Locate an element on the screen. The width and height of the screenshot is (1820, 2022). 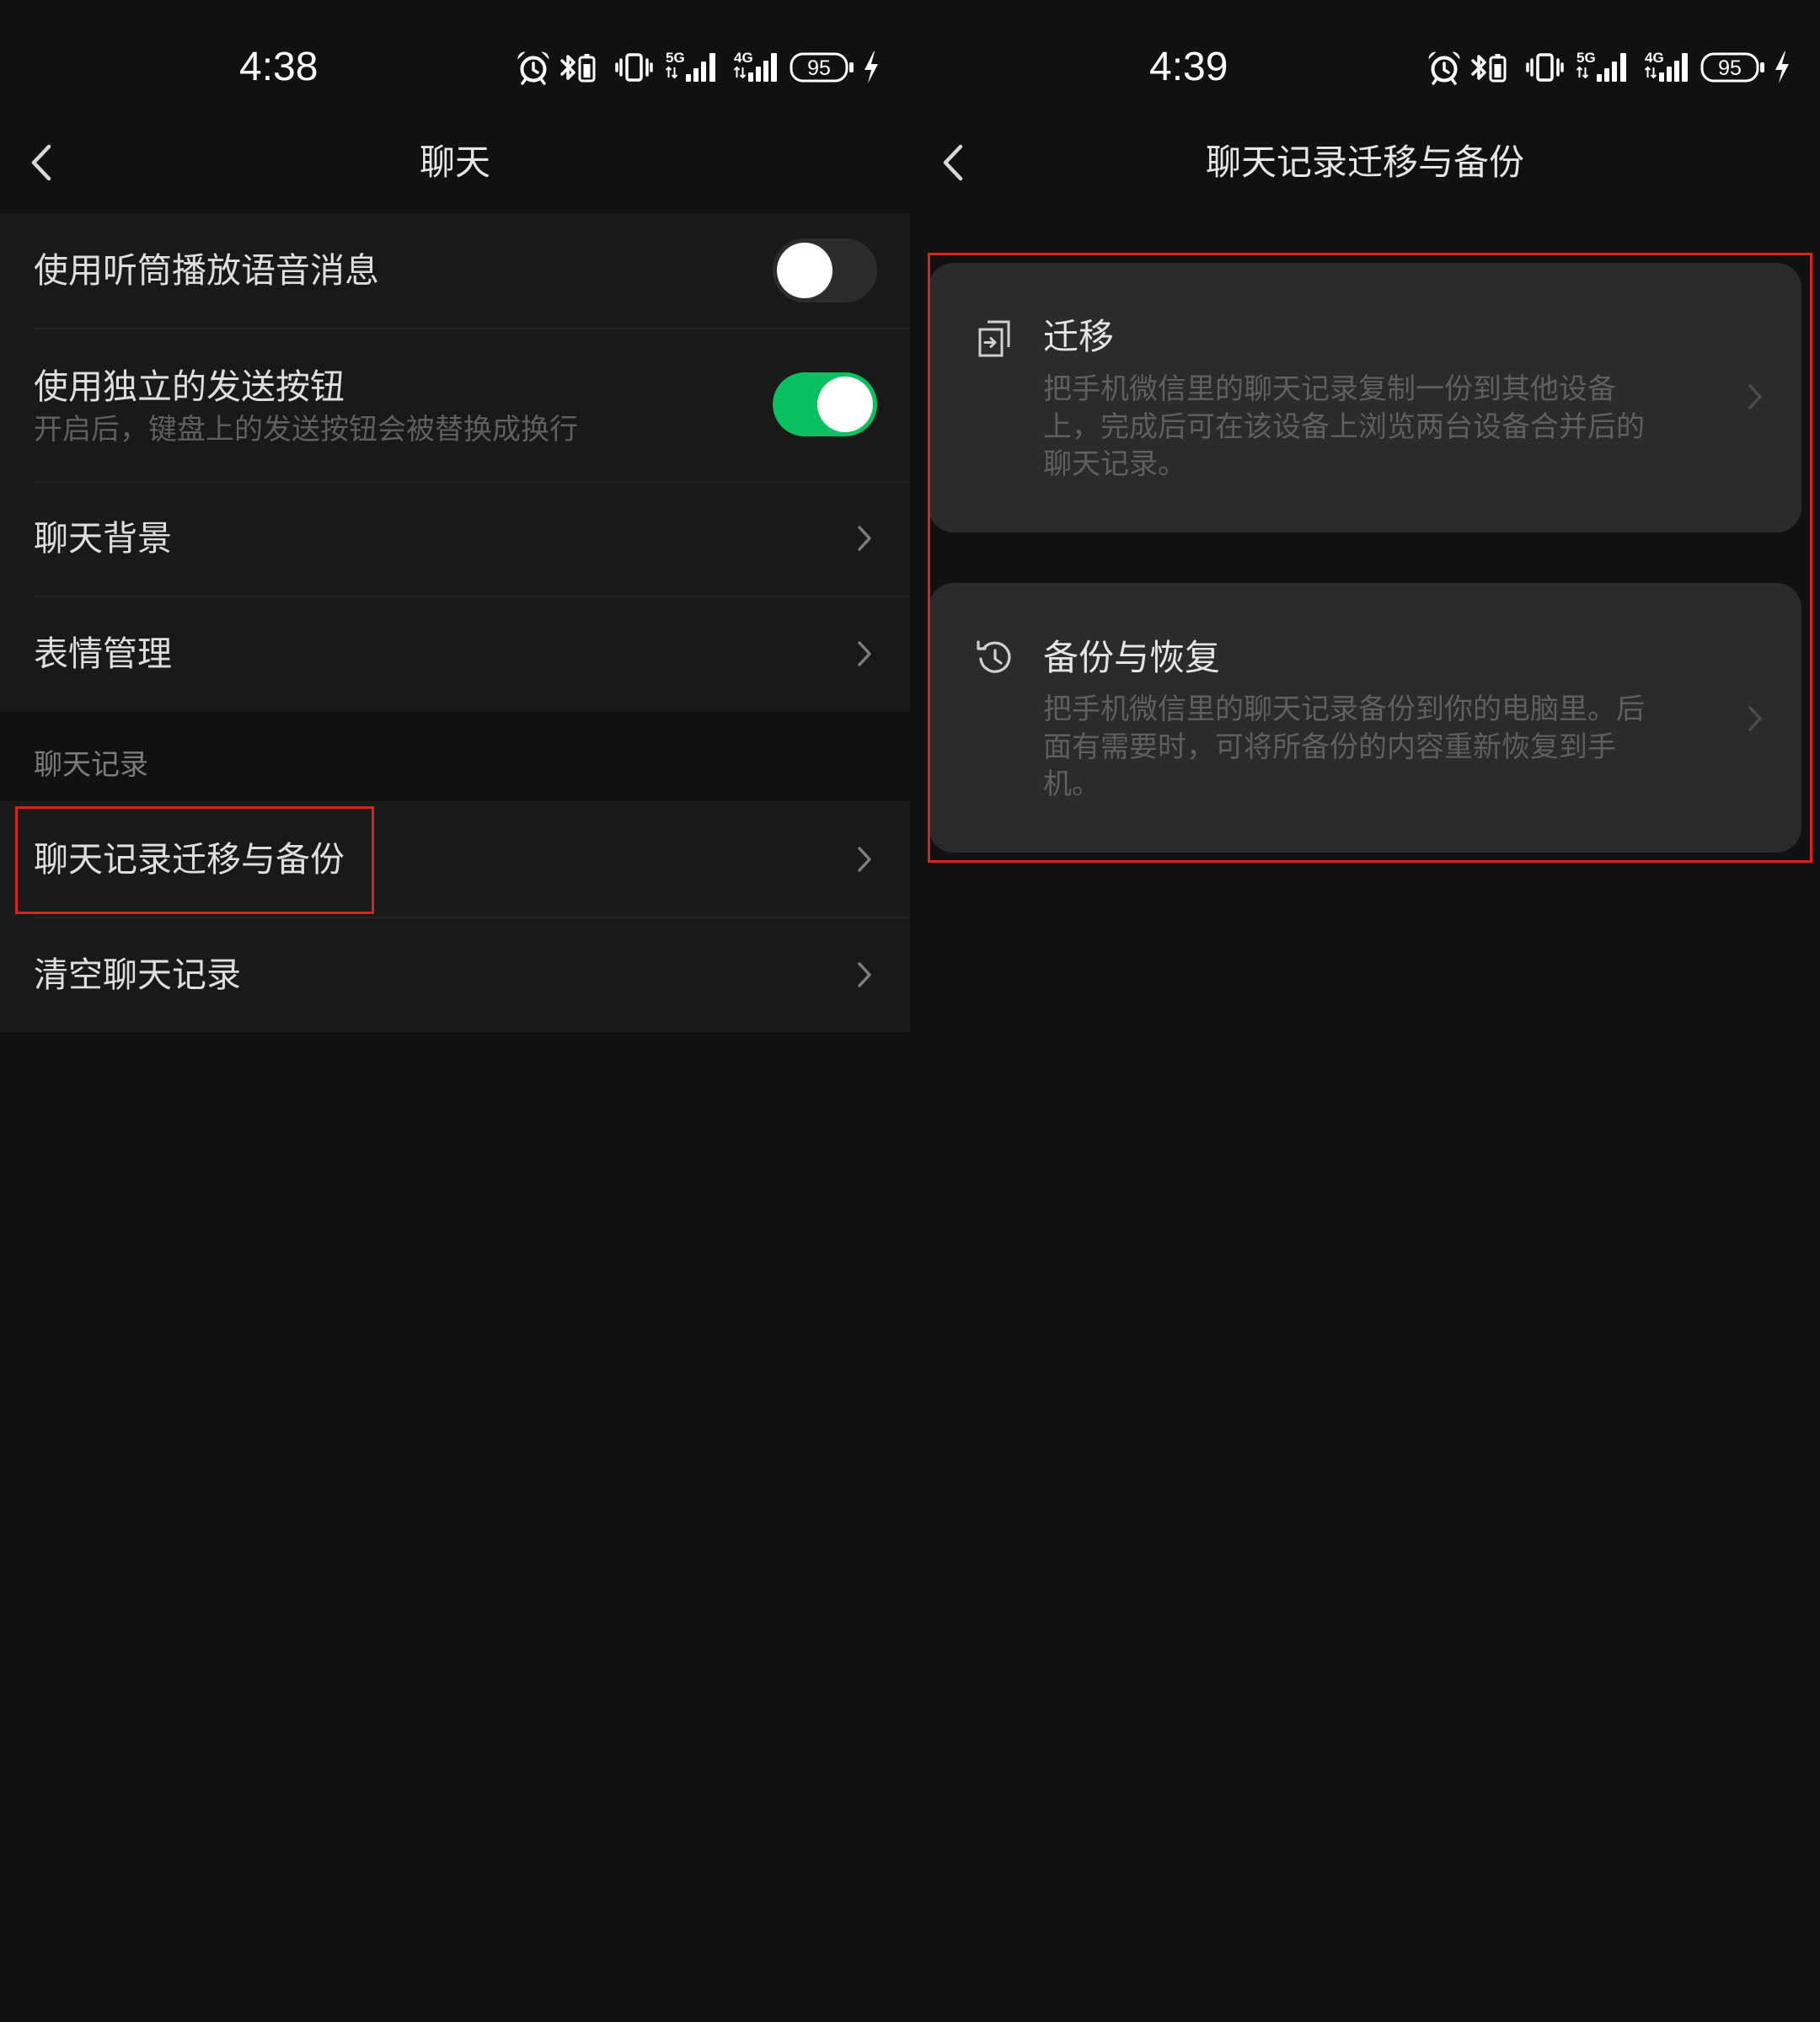
description-line: 把手机微信里的聊天记录备份到你的电脑里。后 is located at coordinates (1344, 709).